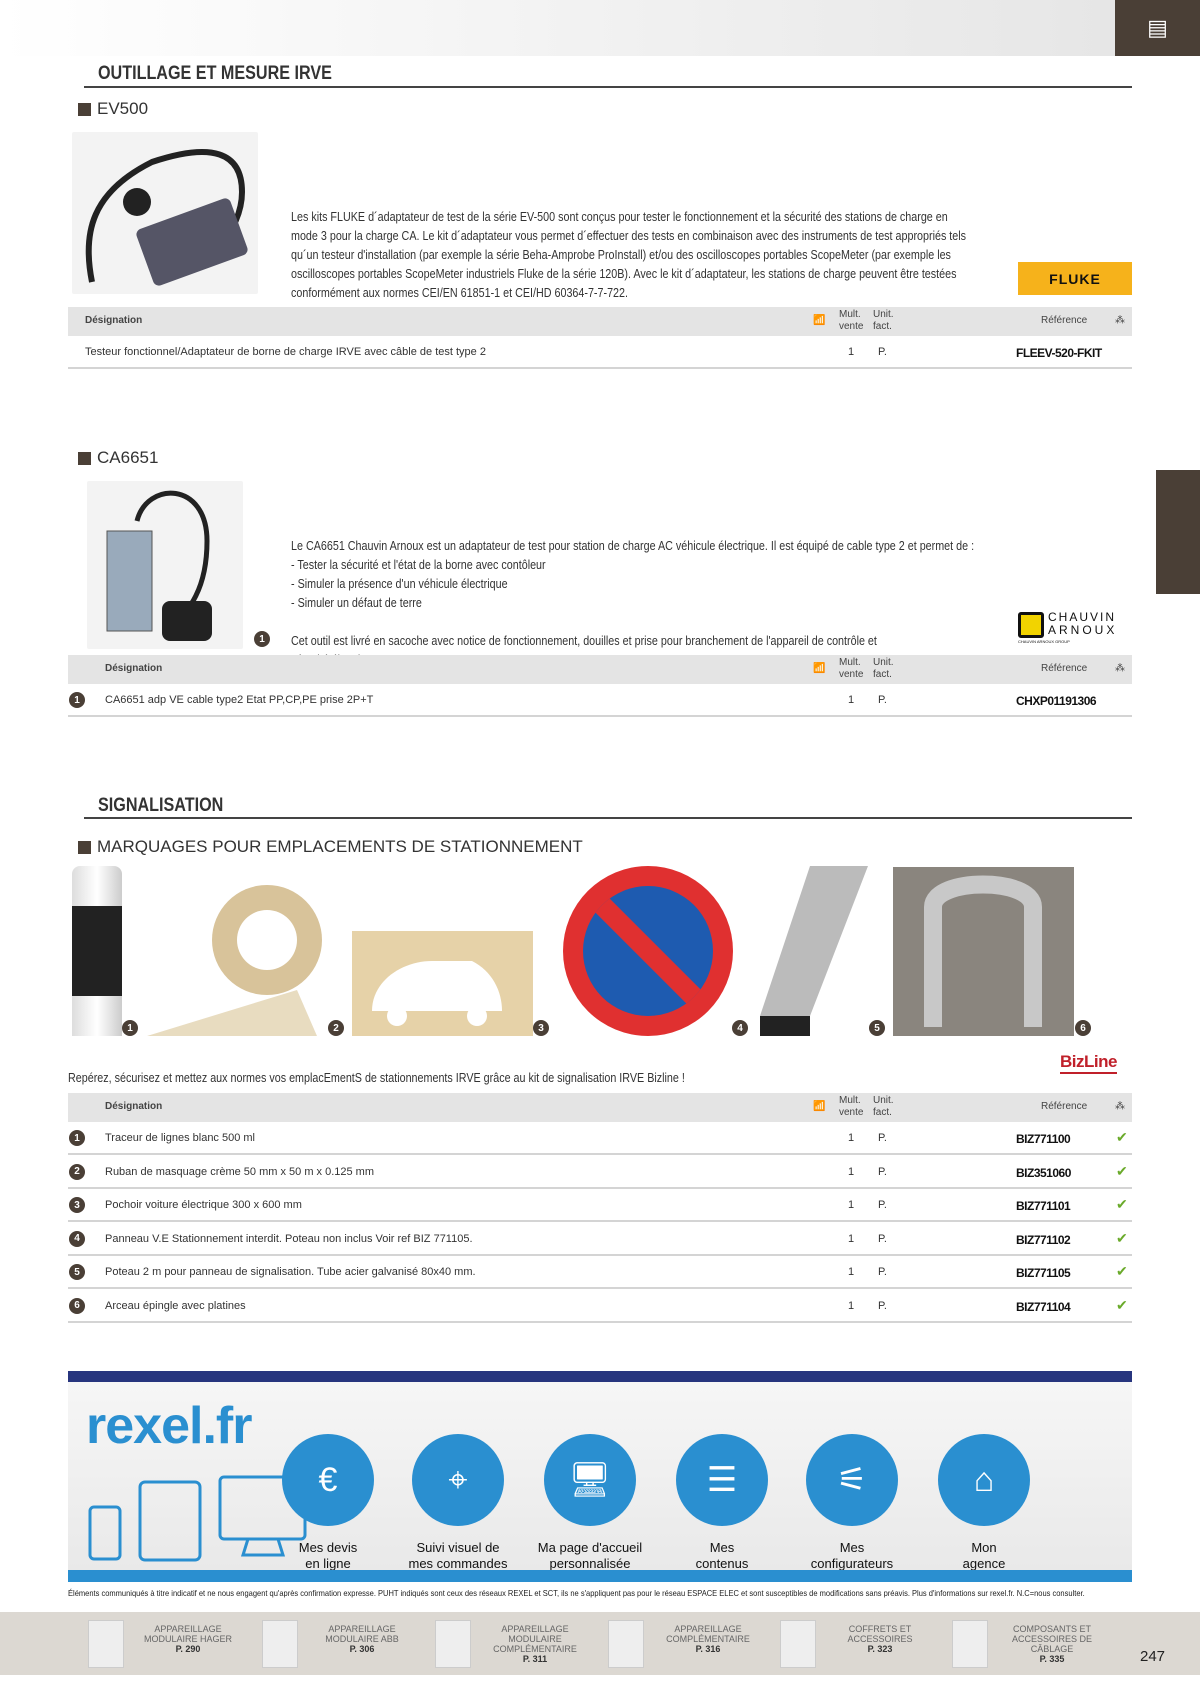 The image size is (1200, 1697). I want to click on reference: BIZ771105, so click(1043, 1273).